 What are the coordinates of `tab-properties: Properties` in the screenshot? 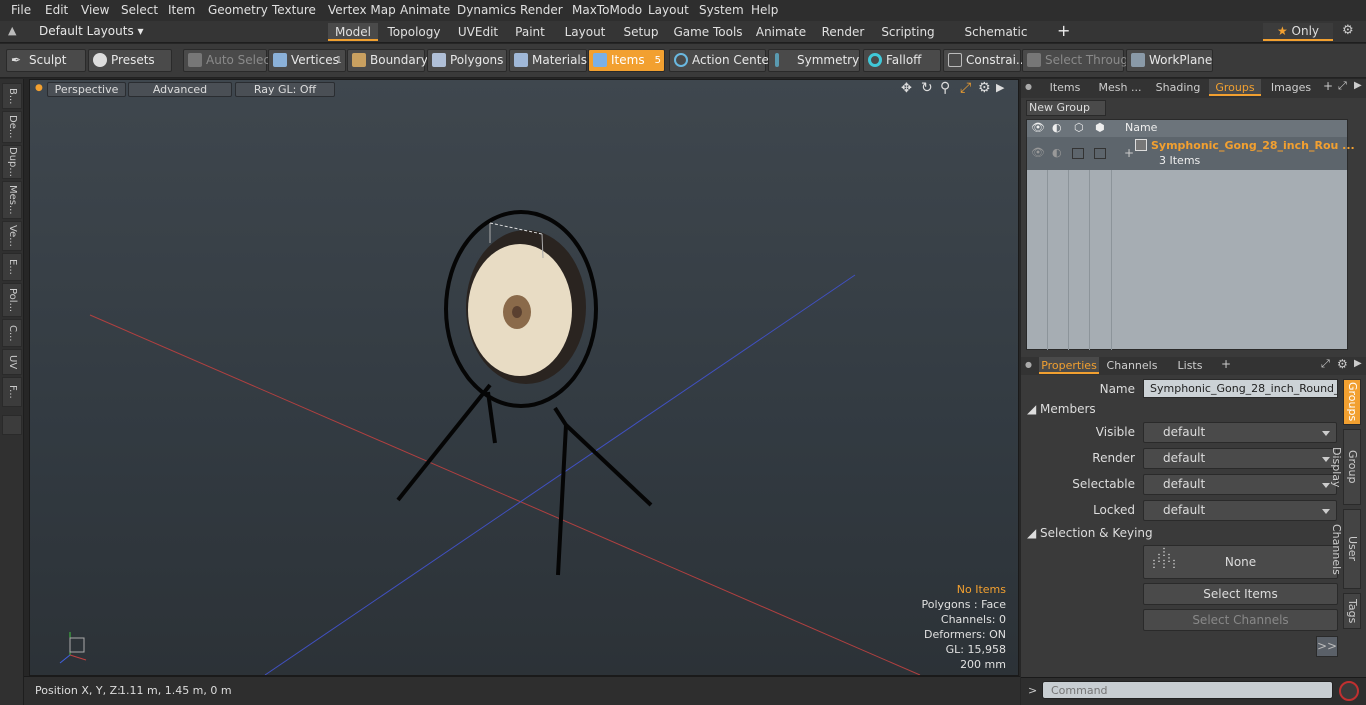 It's located at (1069, 365).